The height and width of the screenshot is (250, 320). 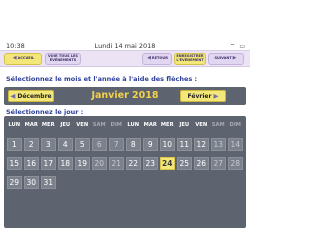 What do you see at coordinates (14, 144) in the screenshot?
I see `day-cell: 1` at bounding box center [14, 144].